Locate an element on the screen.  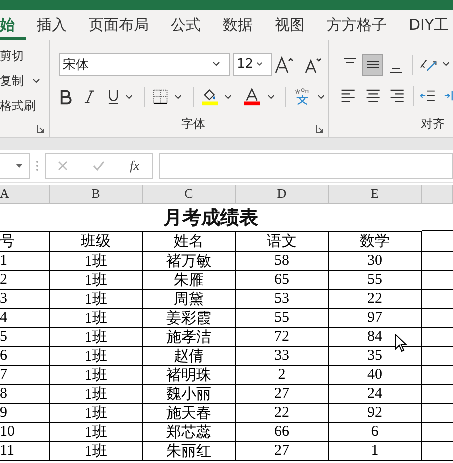
font-name-field: 宋体 is located at coordinates (144, 64).